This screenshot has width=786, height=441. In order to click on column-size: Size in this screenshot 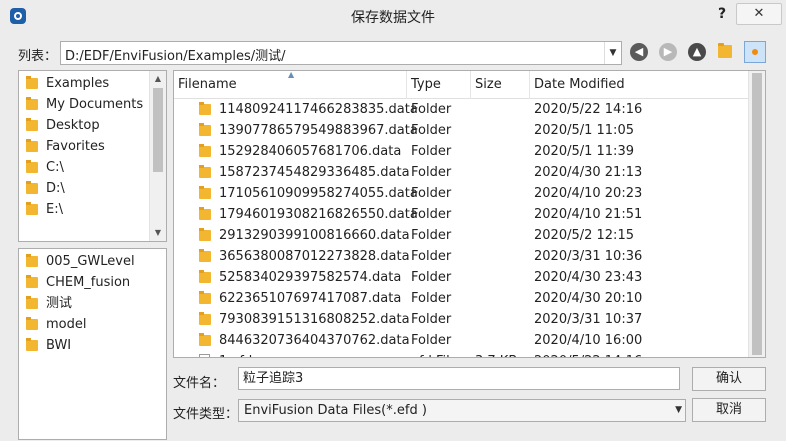, I will do `click(500, 85)`.